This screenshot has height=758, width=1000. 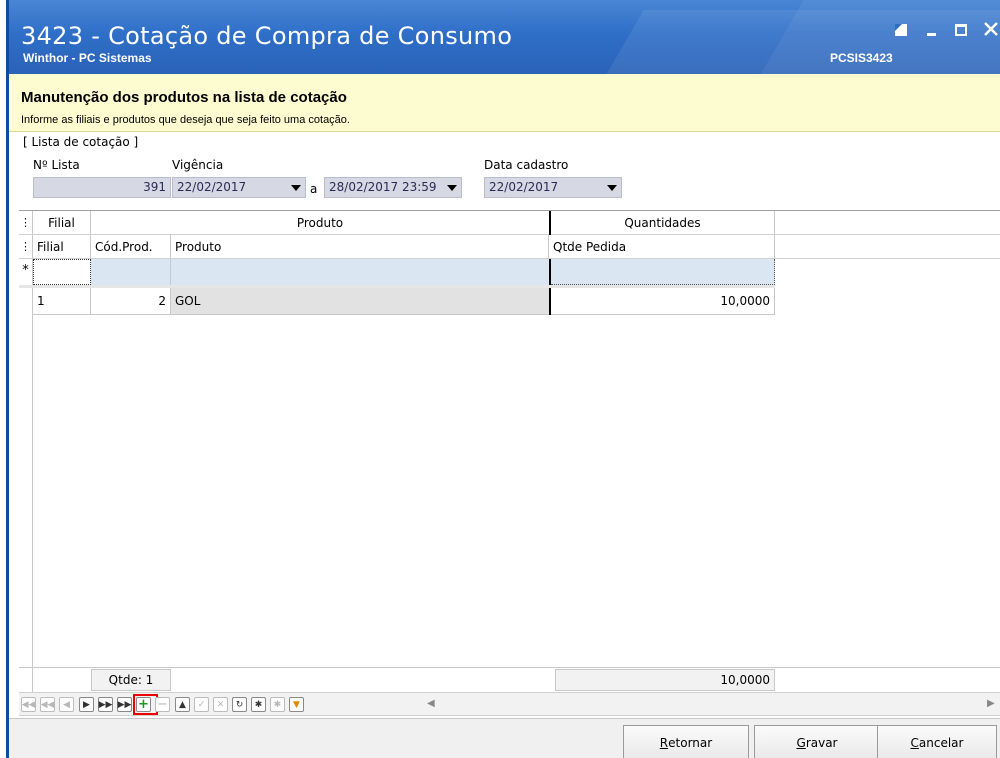 I want to click on retornar-key: R, so click(x=664, y=743).